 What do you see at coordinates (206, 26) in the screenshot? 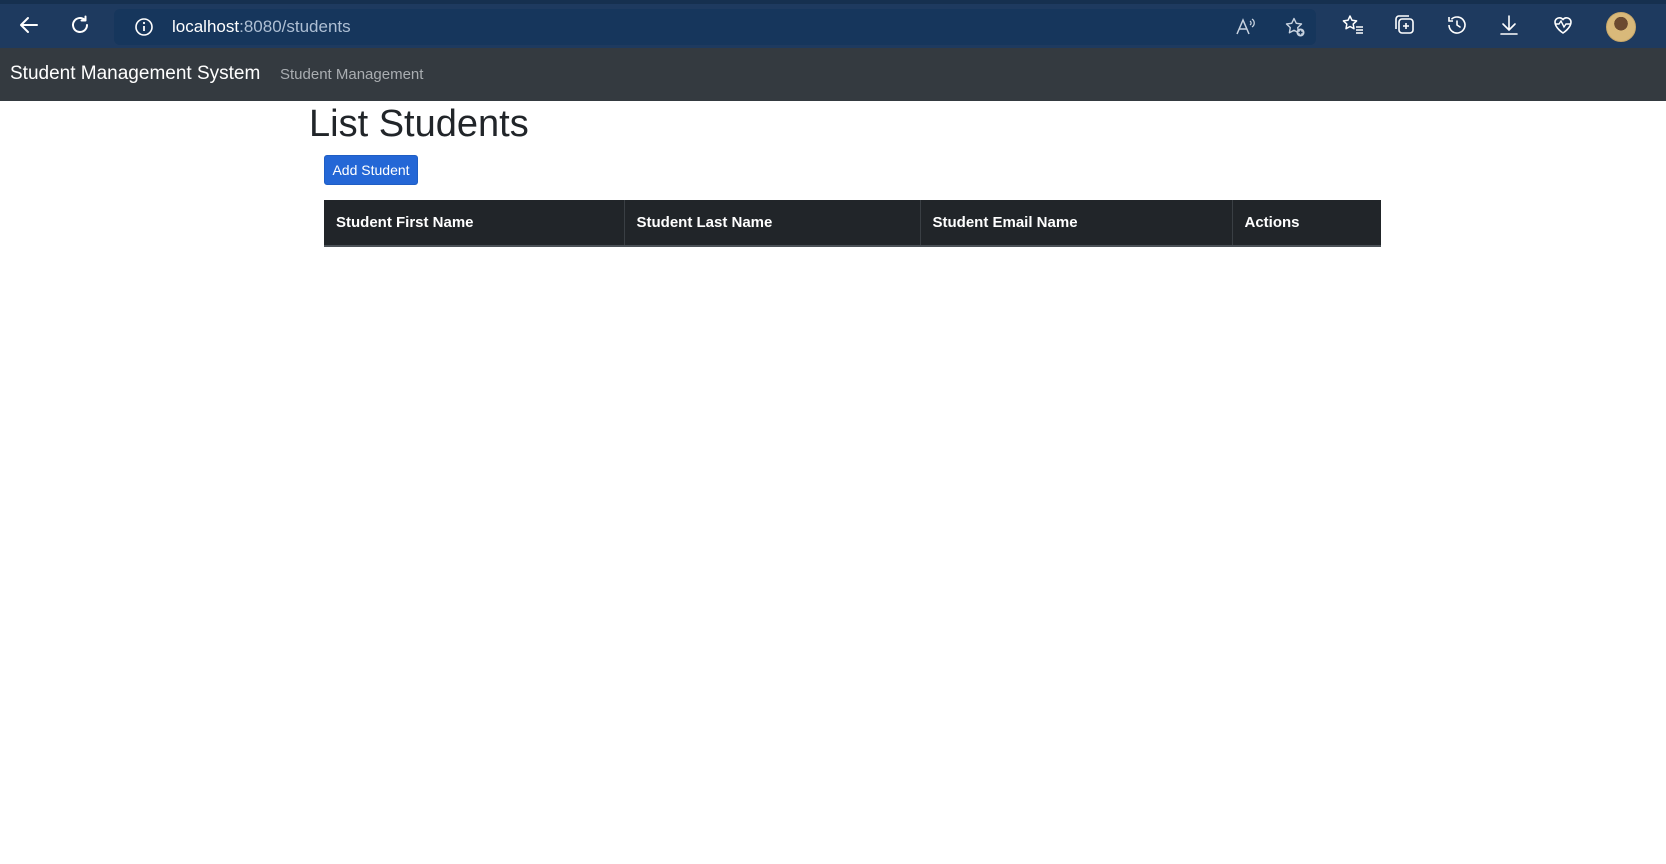
I see `url-host: localhost` at bounding box center [206, 26].